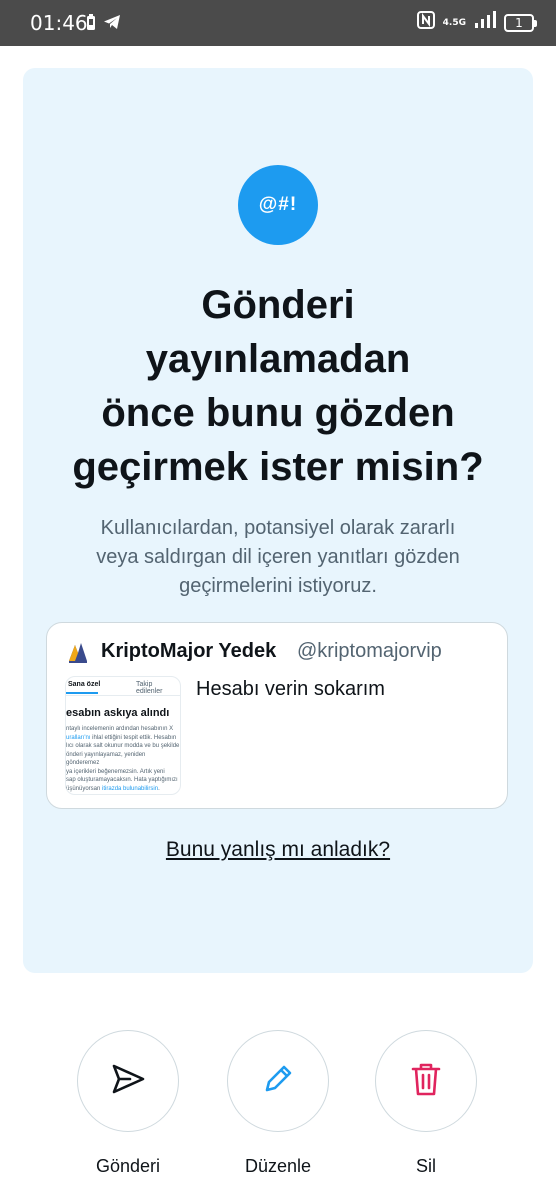  Describe the element at coordinates (369, 651) in the screenshot. I see `tweet-author-handle: @kriptomajorvip` at that location.